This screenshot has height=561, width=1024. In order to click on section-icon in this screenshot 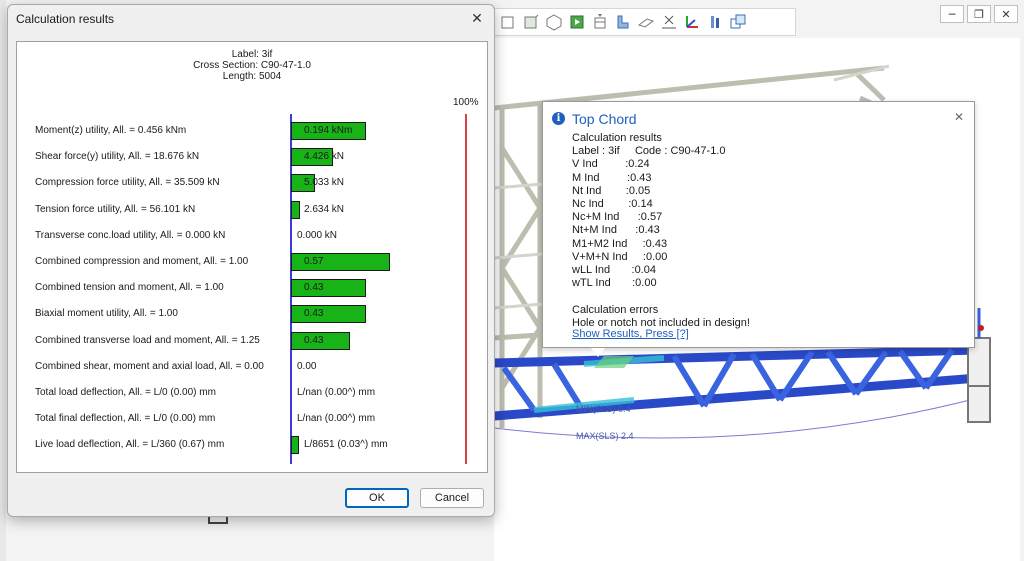, I will do `click(622, 22)`.